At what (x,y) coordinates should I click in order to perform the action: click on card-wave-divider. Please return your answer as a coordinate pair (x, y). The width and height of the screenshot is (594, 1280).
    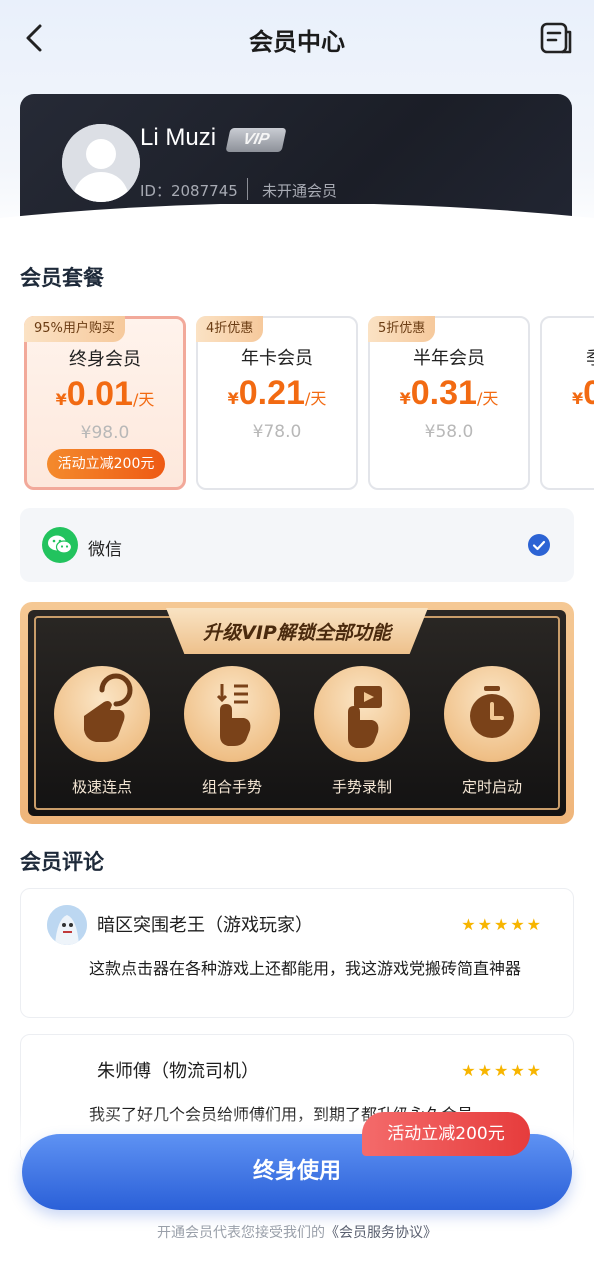
    Looking at the image, I should click on (297, 229).